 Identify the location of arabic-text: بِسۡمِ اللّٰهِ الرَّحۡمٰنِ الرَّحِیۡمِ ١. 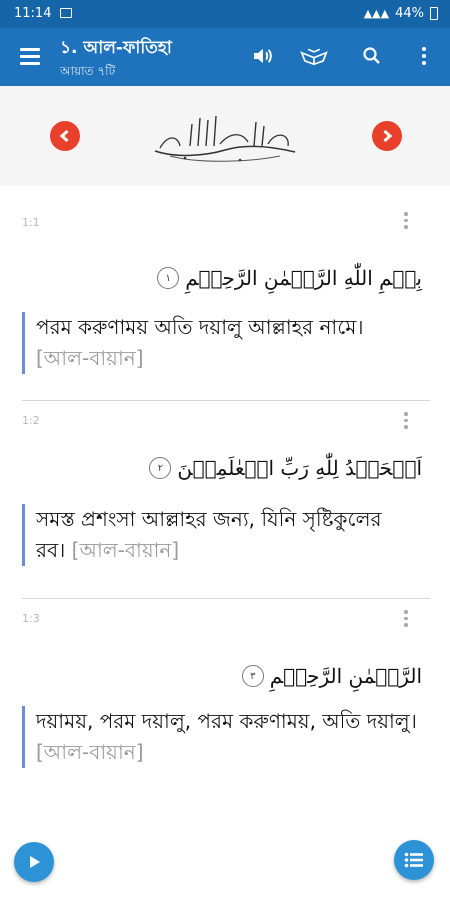
(289, 278).